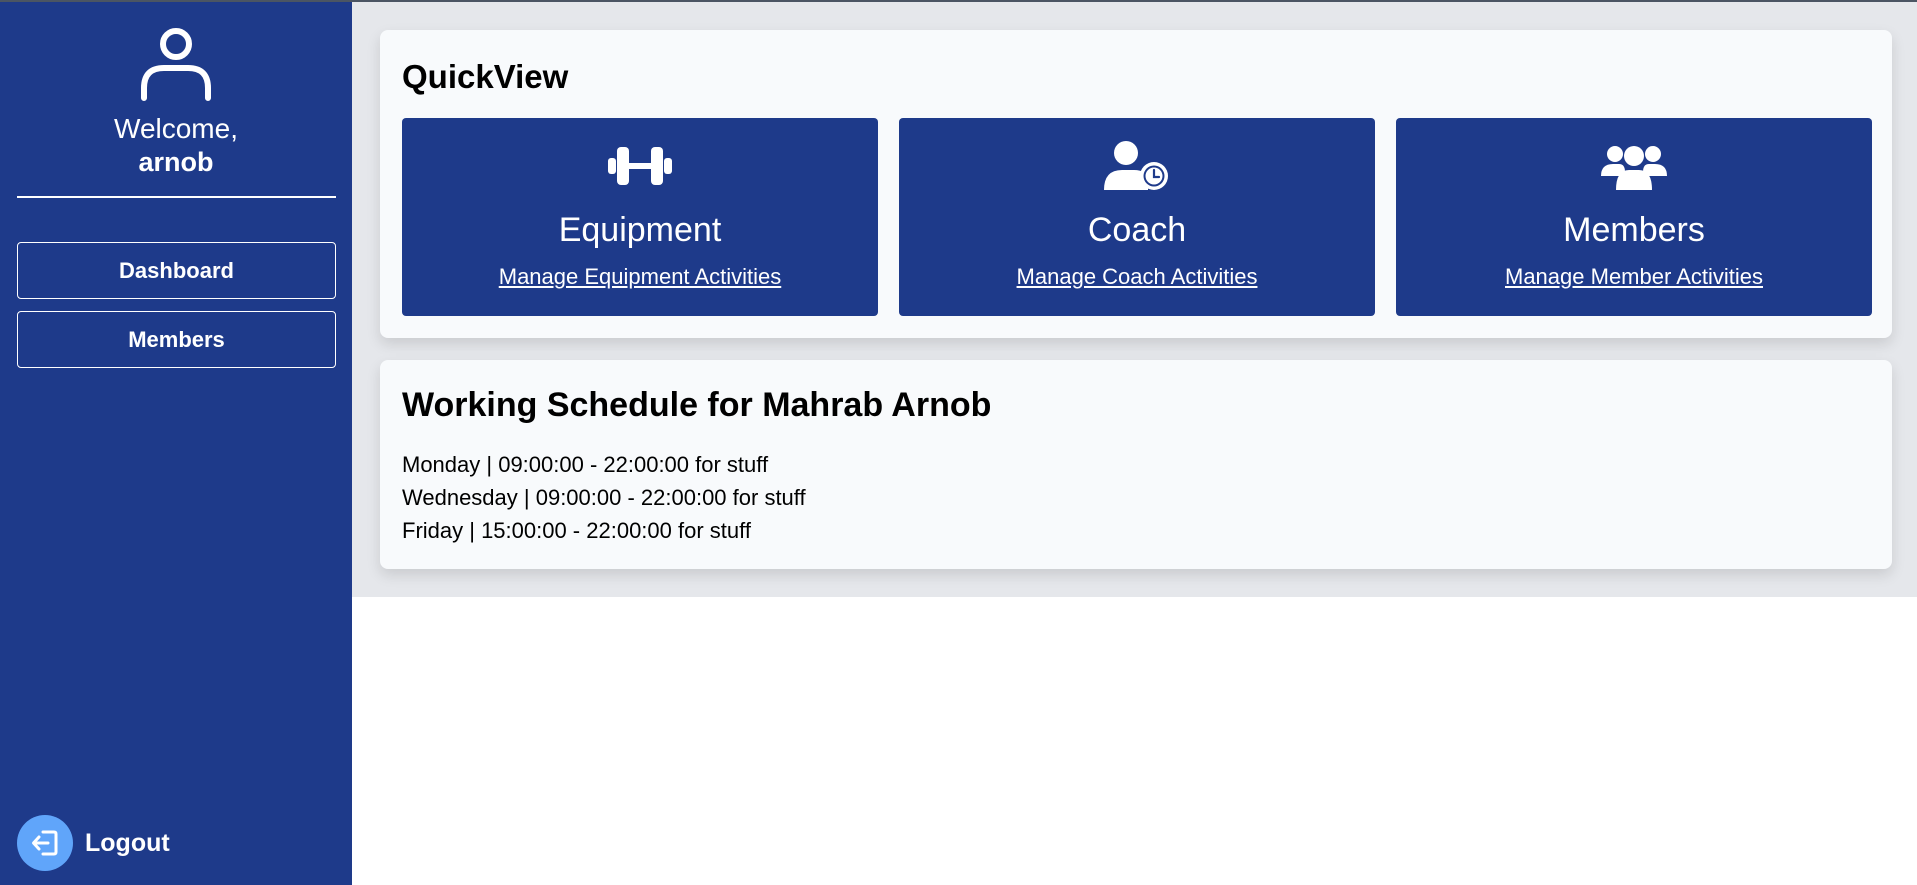  Describe the element at coordinates (1634, 230) in the screenshot. I see `members-title: Members` at that location.